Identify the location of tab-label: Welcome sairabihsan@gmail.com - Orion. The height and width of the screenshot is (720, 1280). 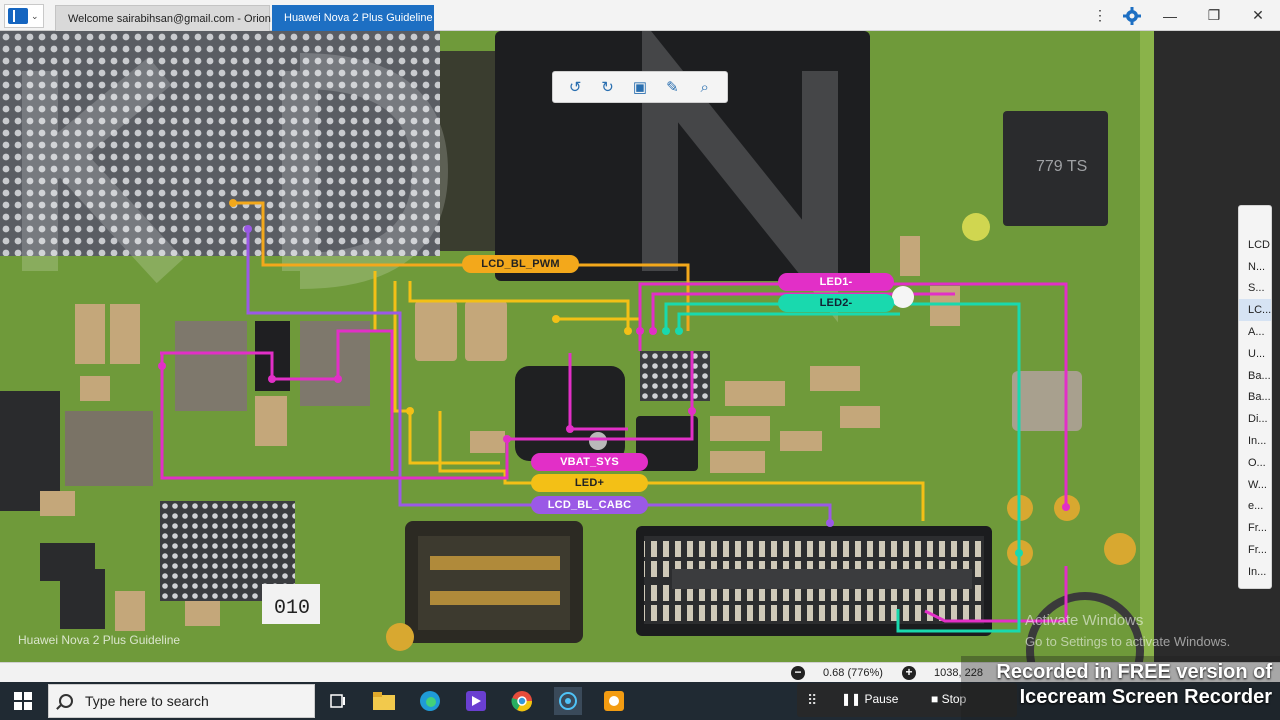
(169, 18).